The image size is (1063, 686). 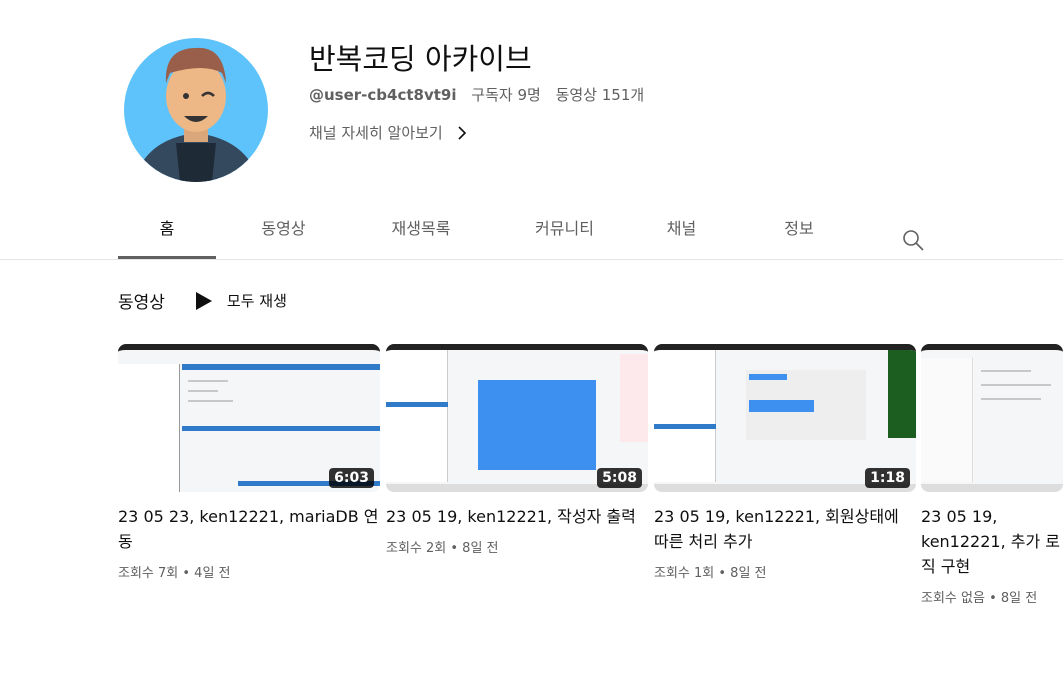 What do you see at coordinates (421, 229) in the screenshot?
I see `tab-playlists: 재생목록` at bounding box center [421, 229].